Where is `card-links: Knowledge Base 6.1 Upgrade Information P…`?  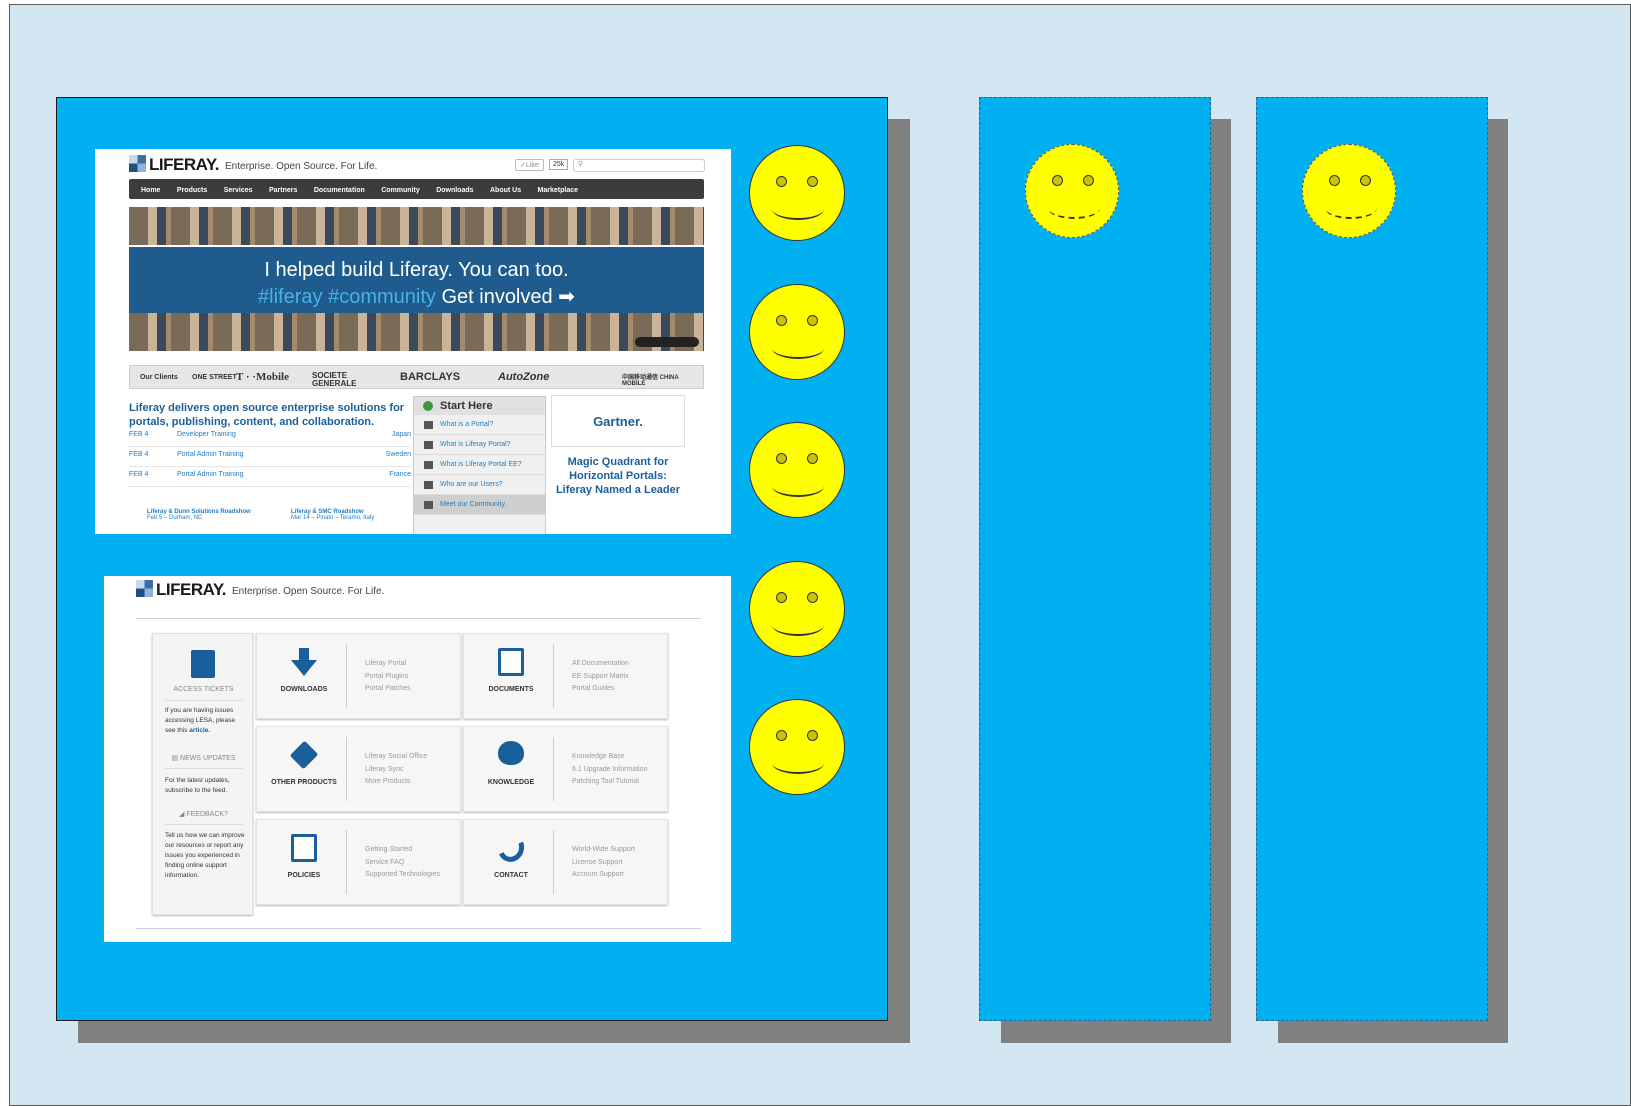 card-links: Knowledge Base 6.1 Upgrade Information P… is located at coordinates (610, 770).